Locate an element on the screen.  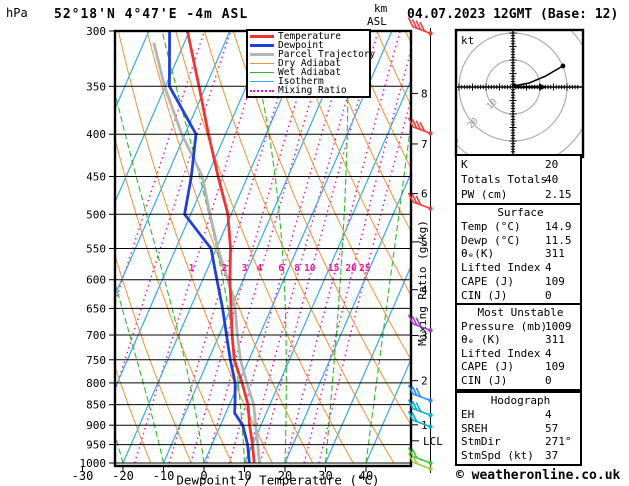
index-value: 311 is located at coordinates (555, 254).